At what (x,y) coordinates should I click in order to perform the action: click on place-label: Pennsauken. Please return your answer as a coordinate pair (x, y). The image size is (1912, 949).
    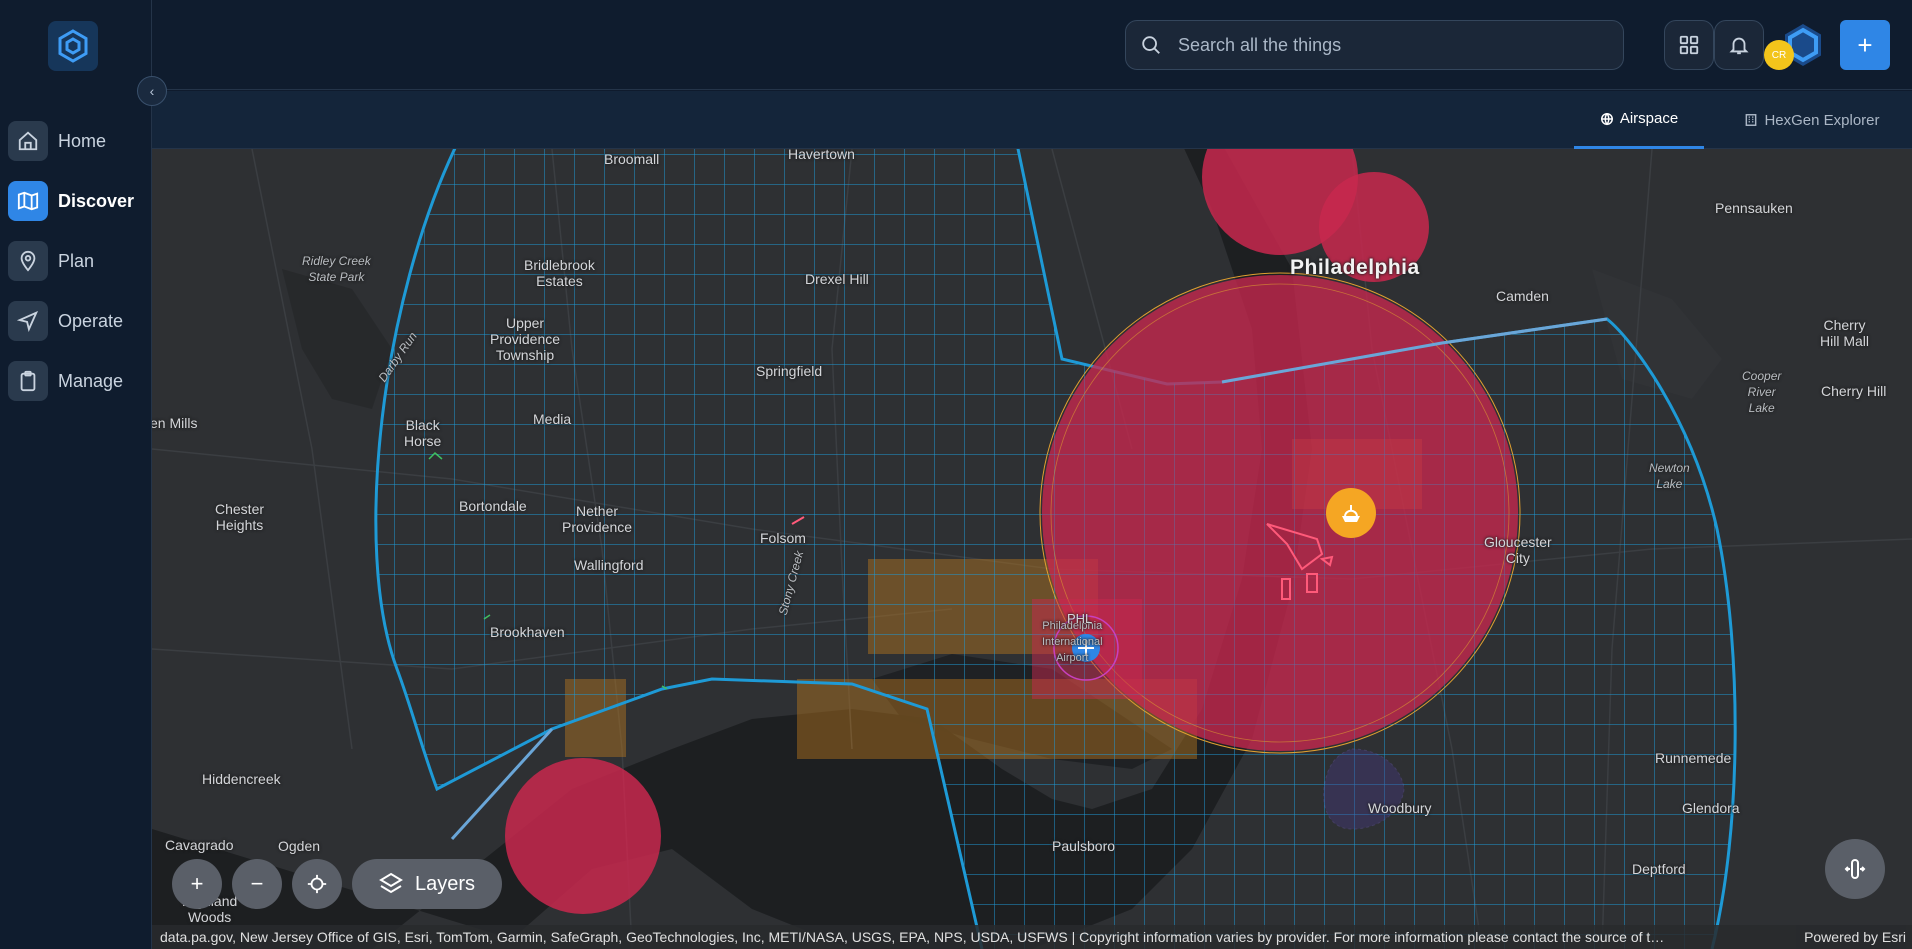
    Looking at the image, I should click on (1754, 208).